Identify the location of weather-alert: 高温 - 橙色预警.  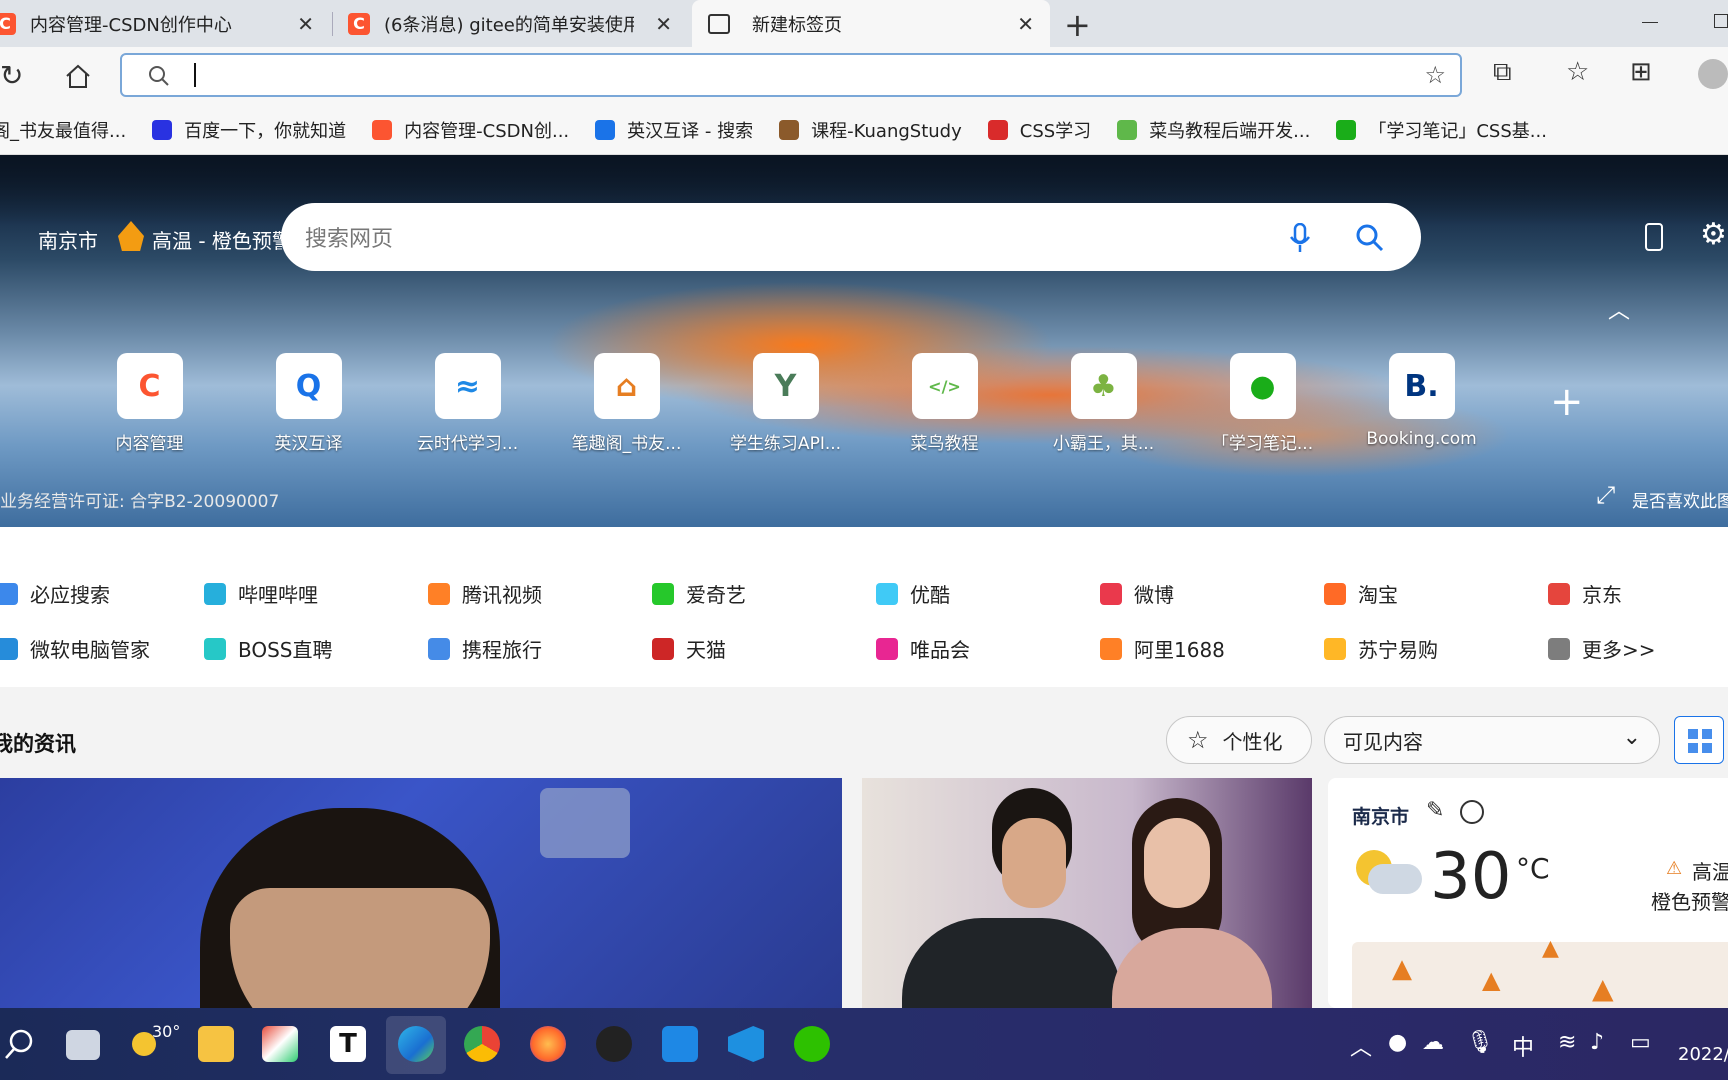
(217, 239).